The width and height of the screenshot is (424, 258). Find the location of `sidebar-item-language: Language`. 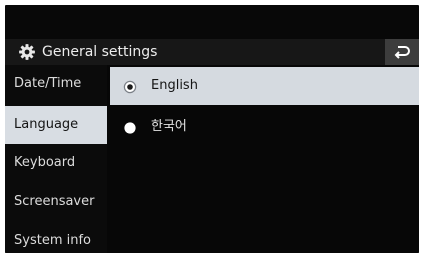

sidebar-item-language: Language is located at coordinates (56, 125).